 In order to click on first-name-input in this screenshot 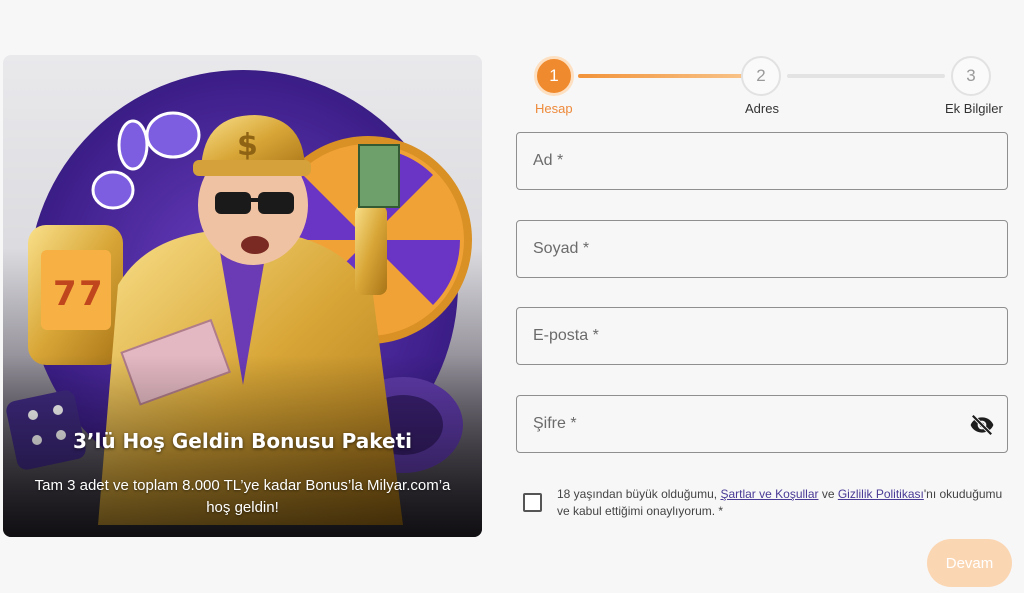, I will do `click(762, 161)`.